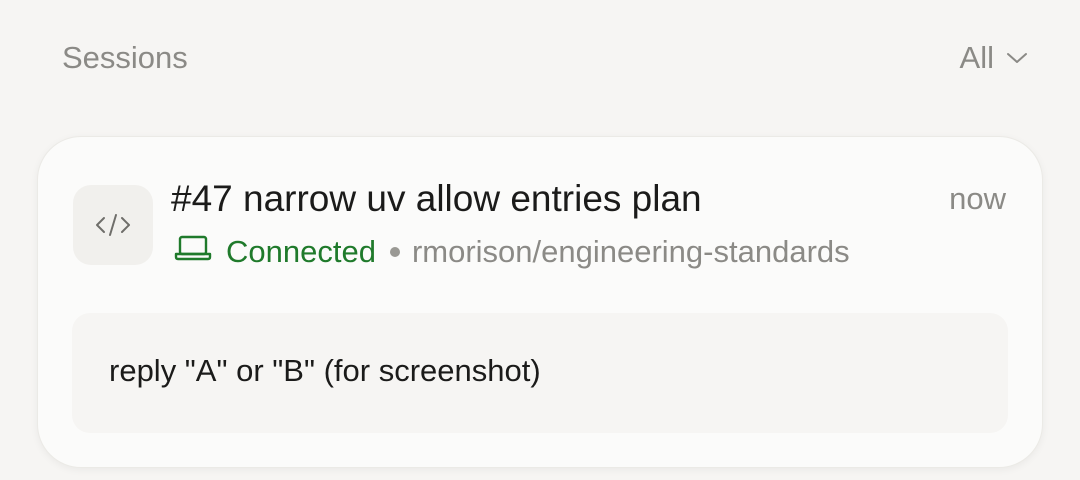  Describe the element at coordinates (193, 252) in the screenshot. I see `laptop-icon` at that location.